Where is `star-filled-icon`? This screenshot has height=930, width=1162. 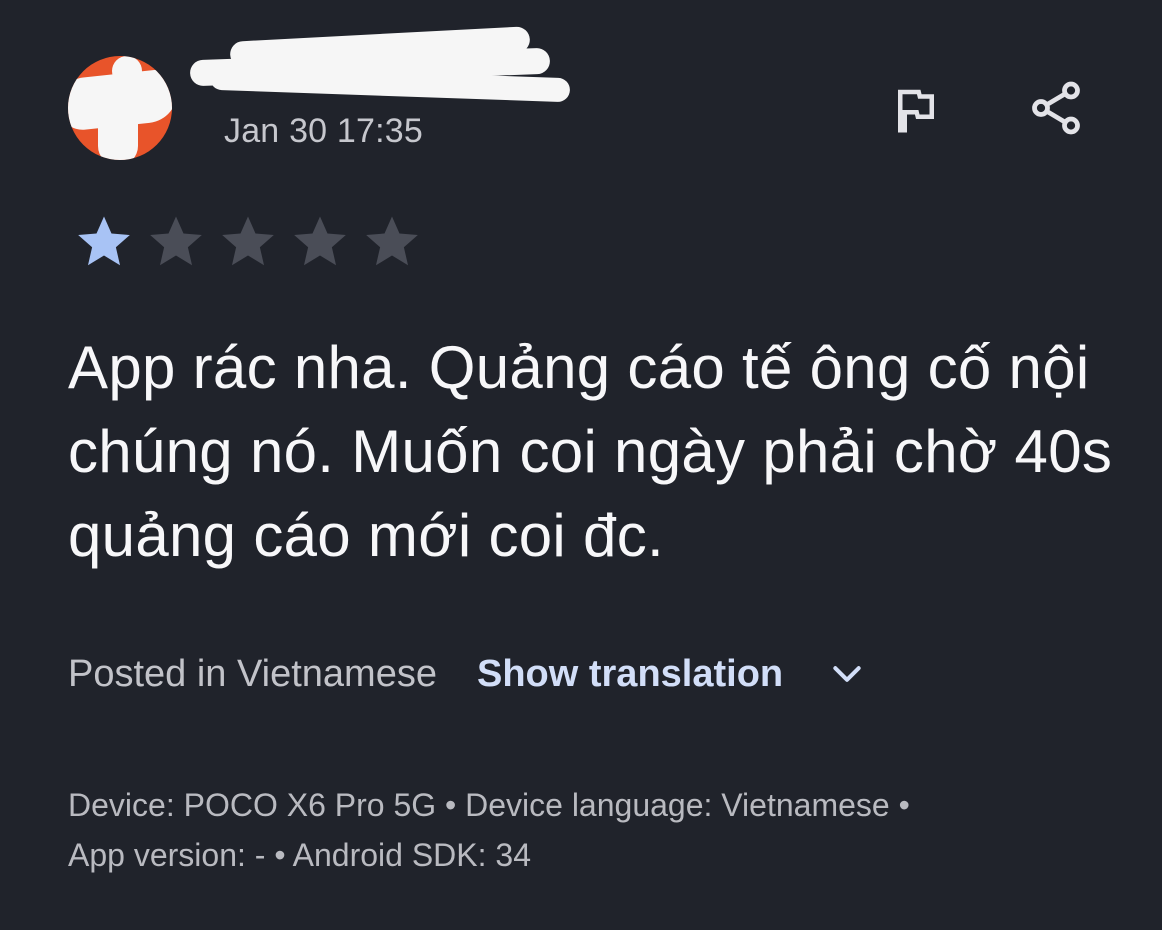 star-filled-icon is located at coordinates (104, 241).